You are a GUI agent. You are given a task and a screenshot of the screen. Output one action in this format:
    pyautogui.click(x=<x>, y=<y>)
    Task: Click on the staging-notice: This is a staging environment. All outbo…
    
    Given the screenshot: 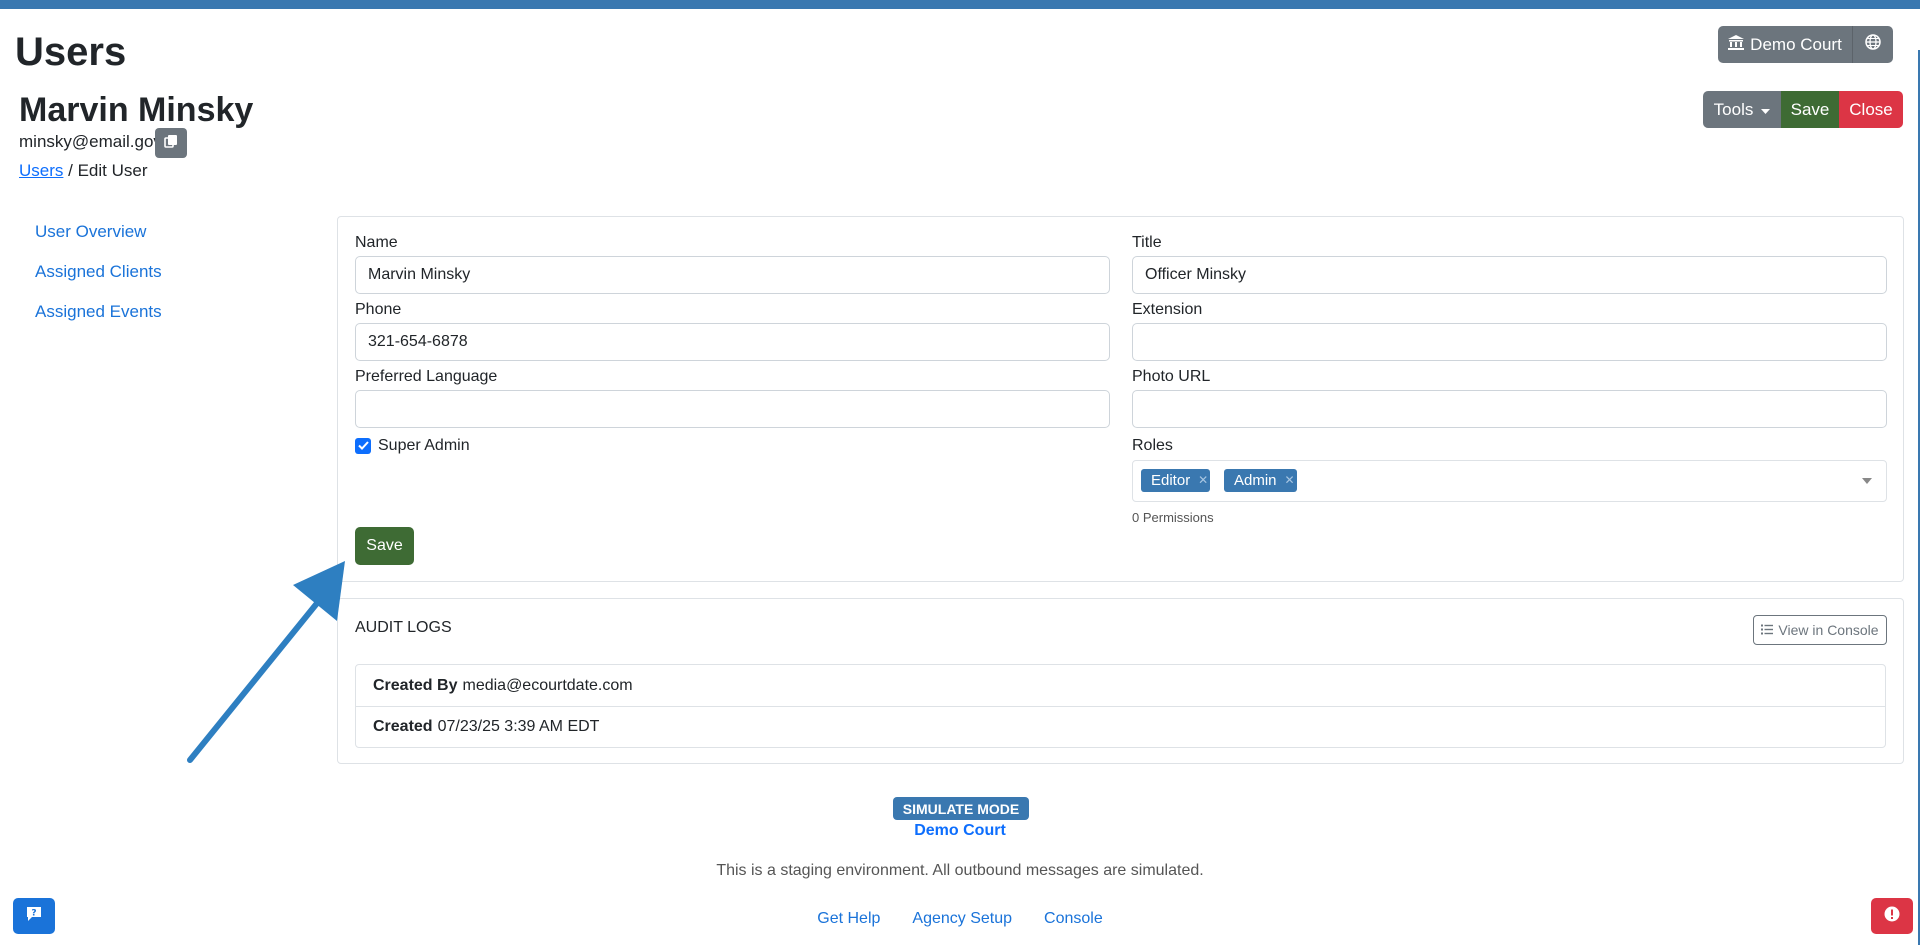 What is the action you would take?
    pyautogui.click(x=960, y=870)
    